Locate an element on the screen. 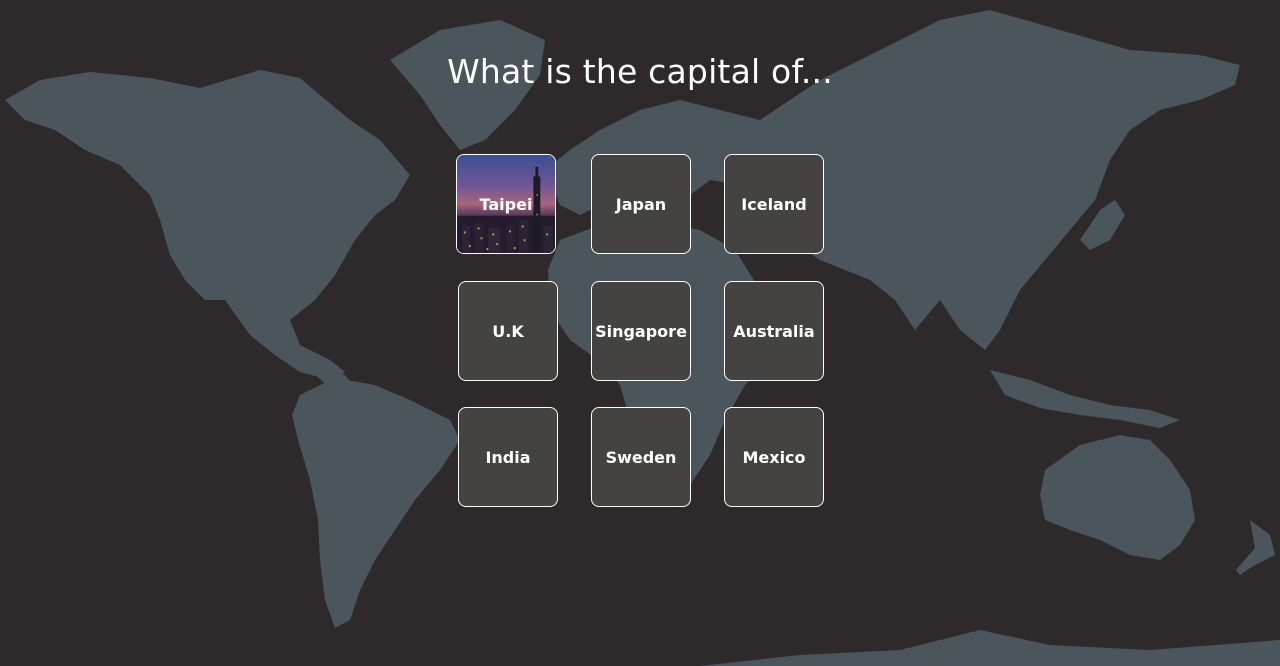 This screenshot has height=666, width=1280. card-sweden: Sweden is located at coordinates (641, 457).